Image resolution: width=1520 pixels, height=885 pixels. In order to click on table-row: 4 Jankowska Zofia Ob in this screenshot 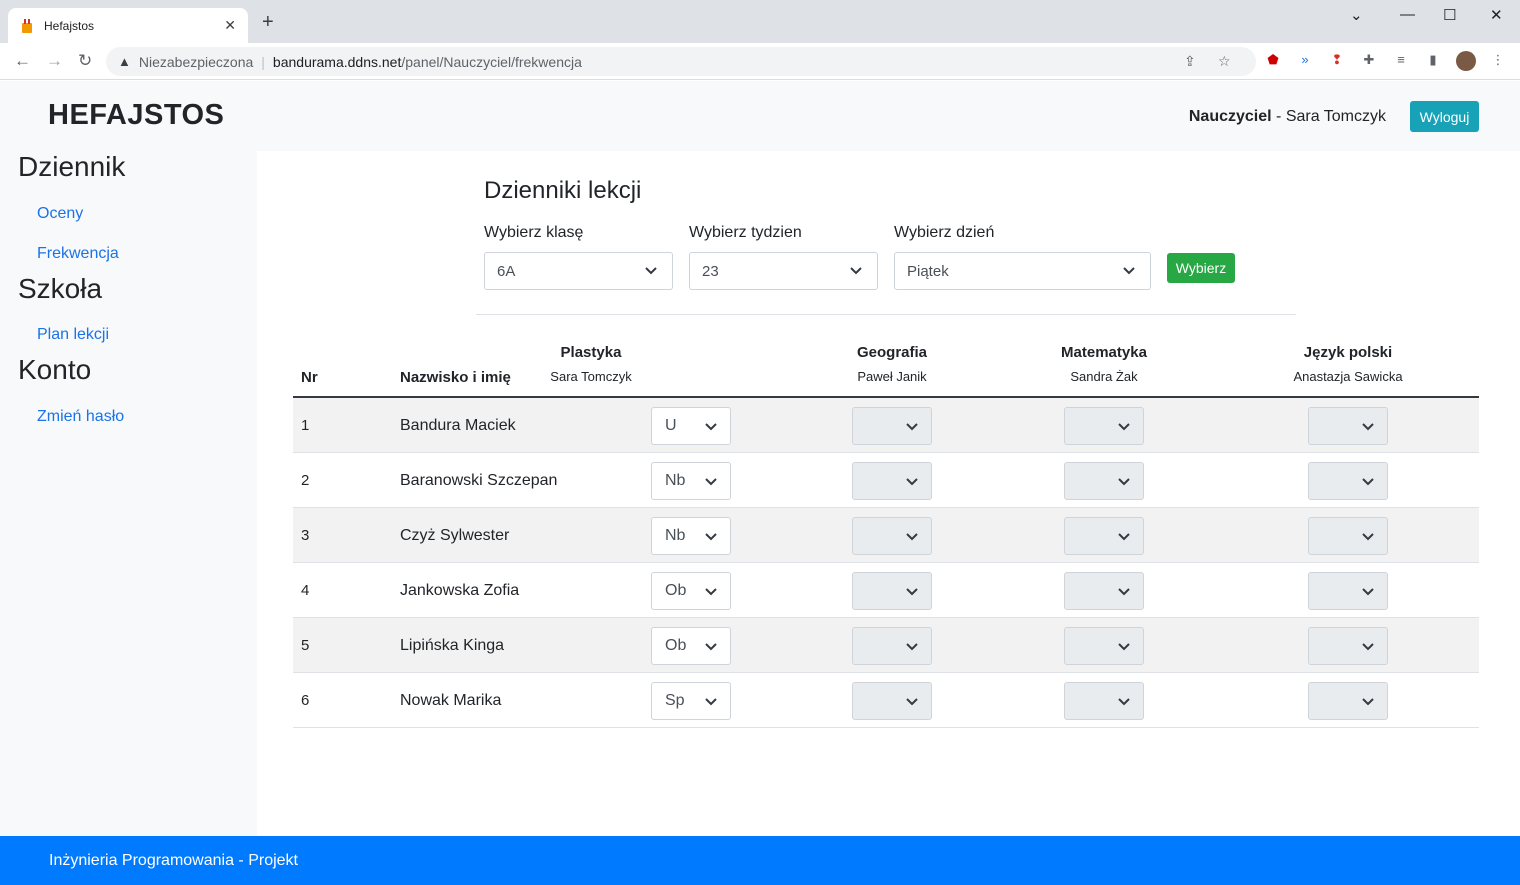, I will do `click(886, 590)`.